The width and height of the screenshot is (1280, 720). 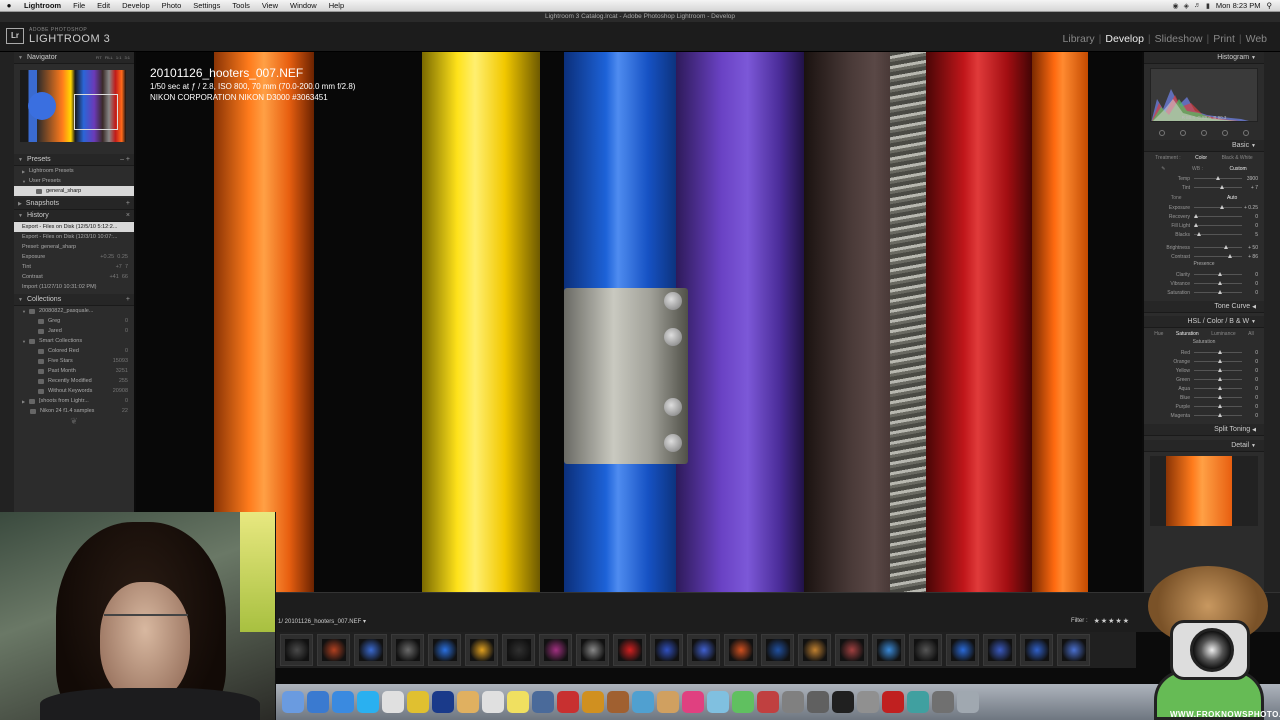 What do you see at coordinates (1208, 6) in the screenshot?
I see `battery-icon: ▮` at bounding box center [1208, 6].